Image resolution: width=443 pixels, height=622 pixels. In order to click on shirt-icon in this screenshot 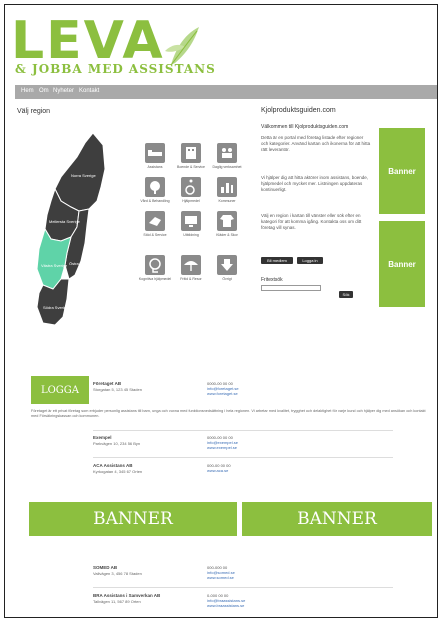, I will do `click(227, 221)`.